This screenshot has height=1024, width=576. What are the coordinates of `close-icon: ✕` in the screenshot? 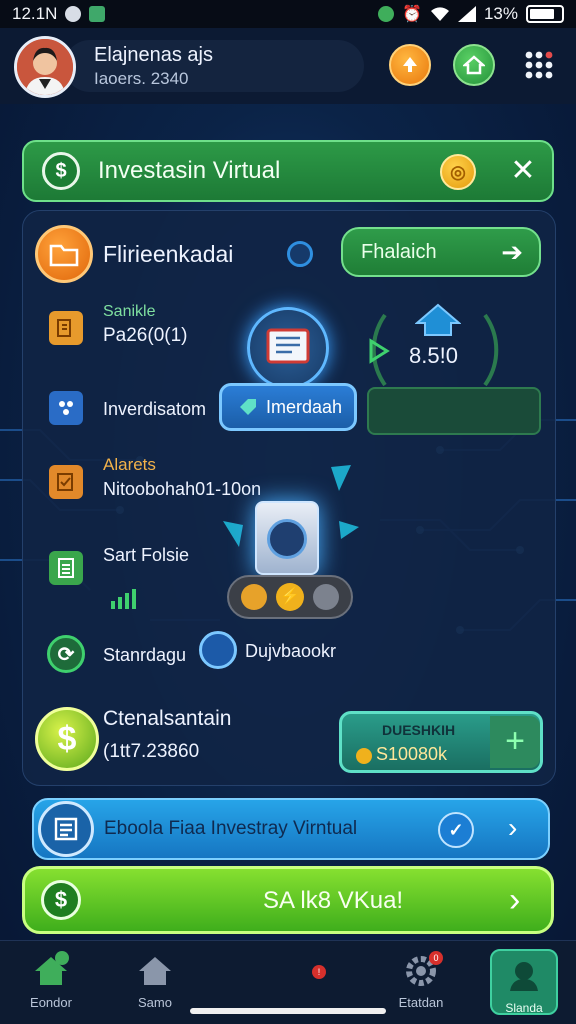 It's located at (523, 171).